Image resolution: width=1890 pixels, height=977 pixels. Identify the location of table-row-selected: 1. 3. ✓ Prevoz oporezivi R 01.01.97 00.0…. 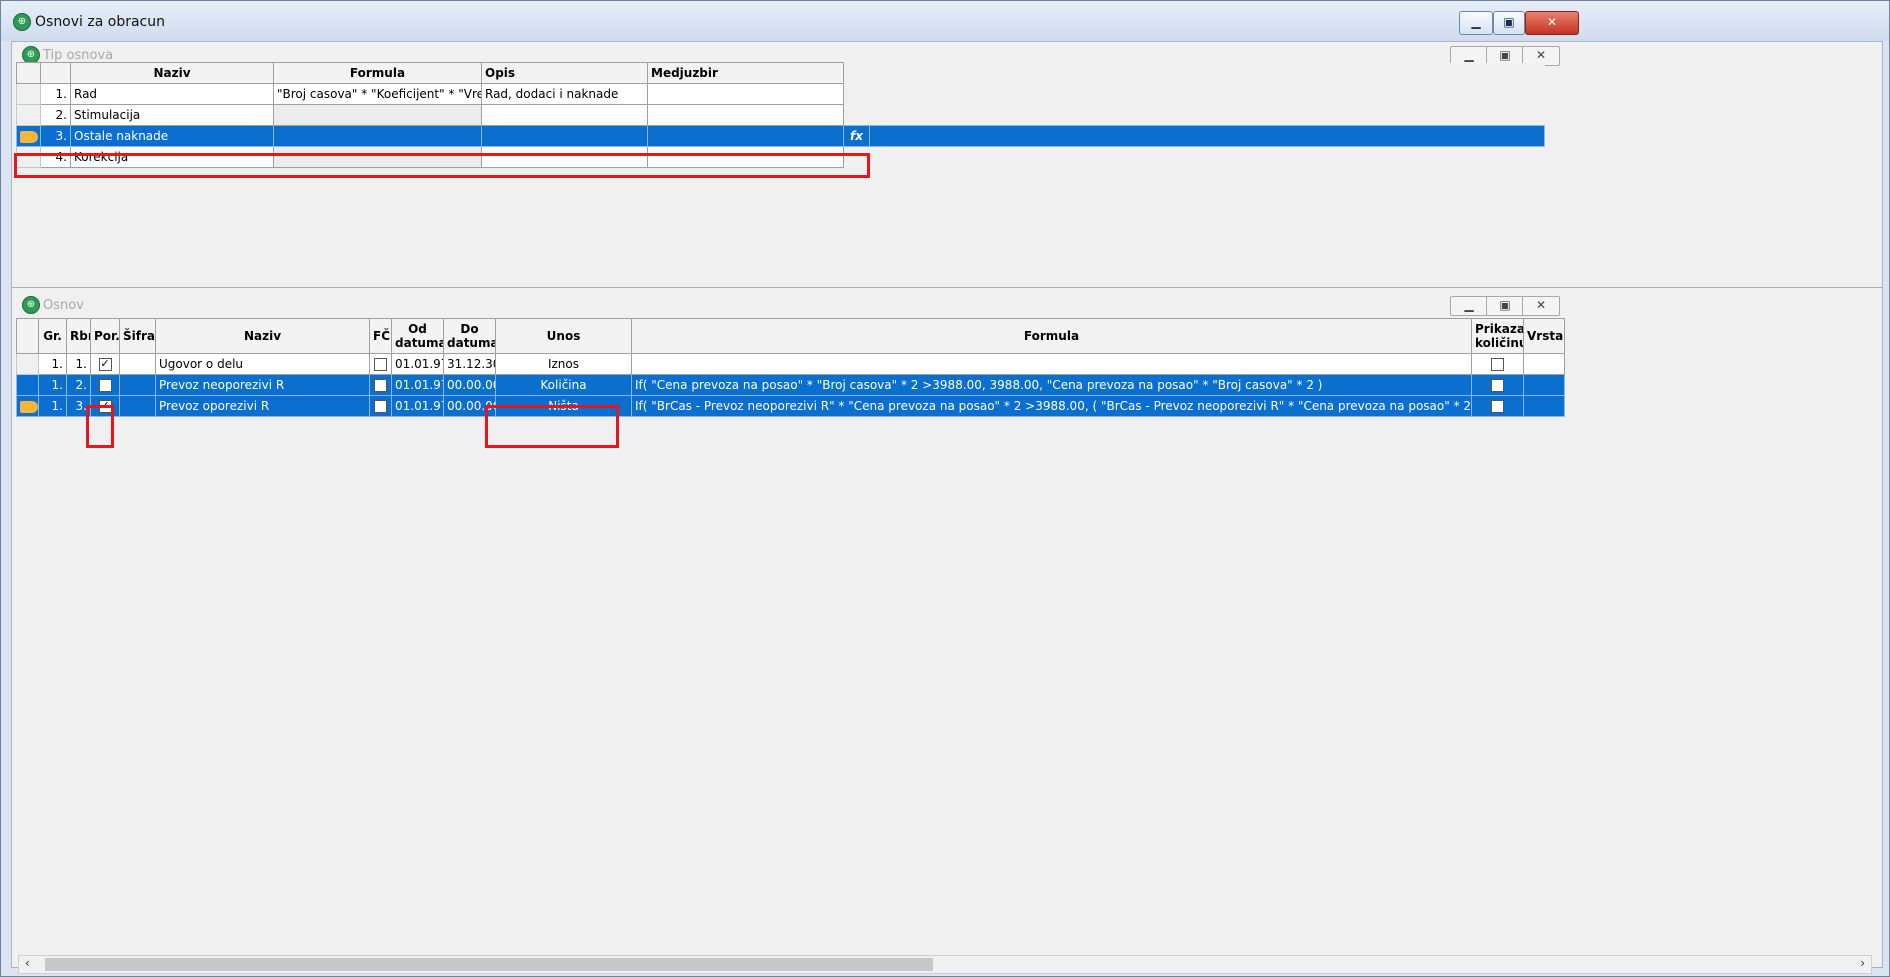
(790, 406).